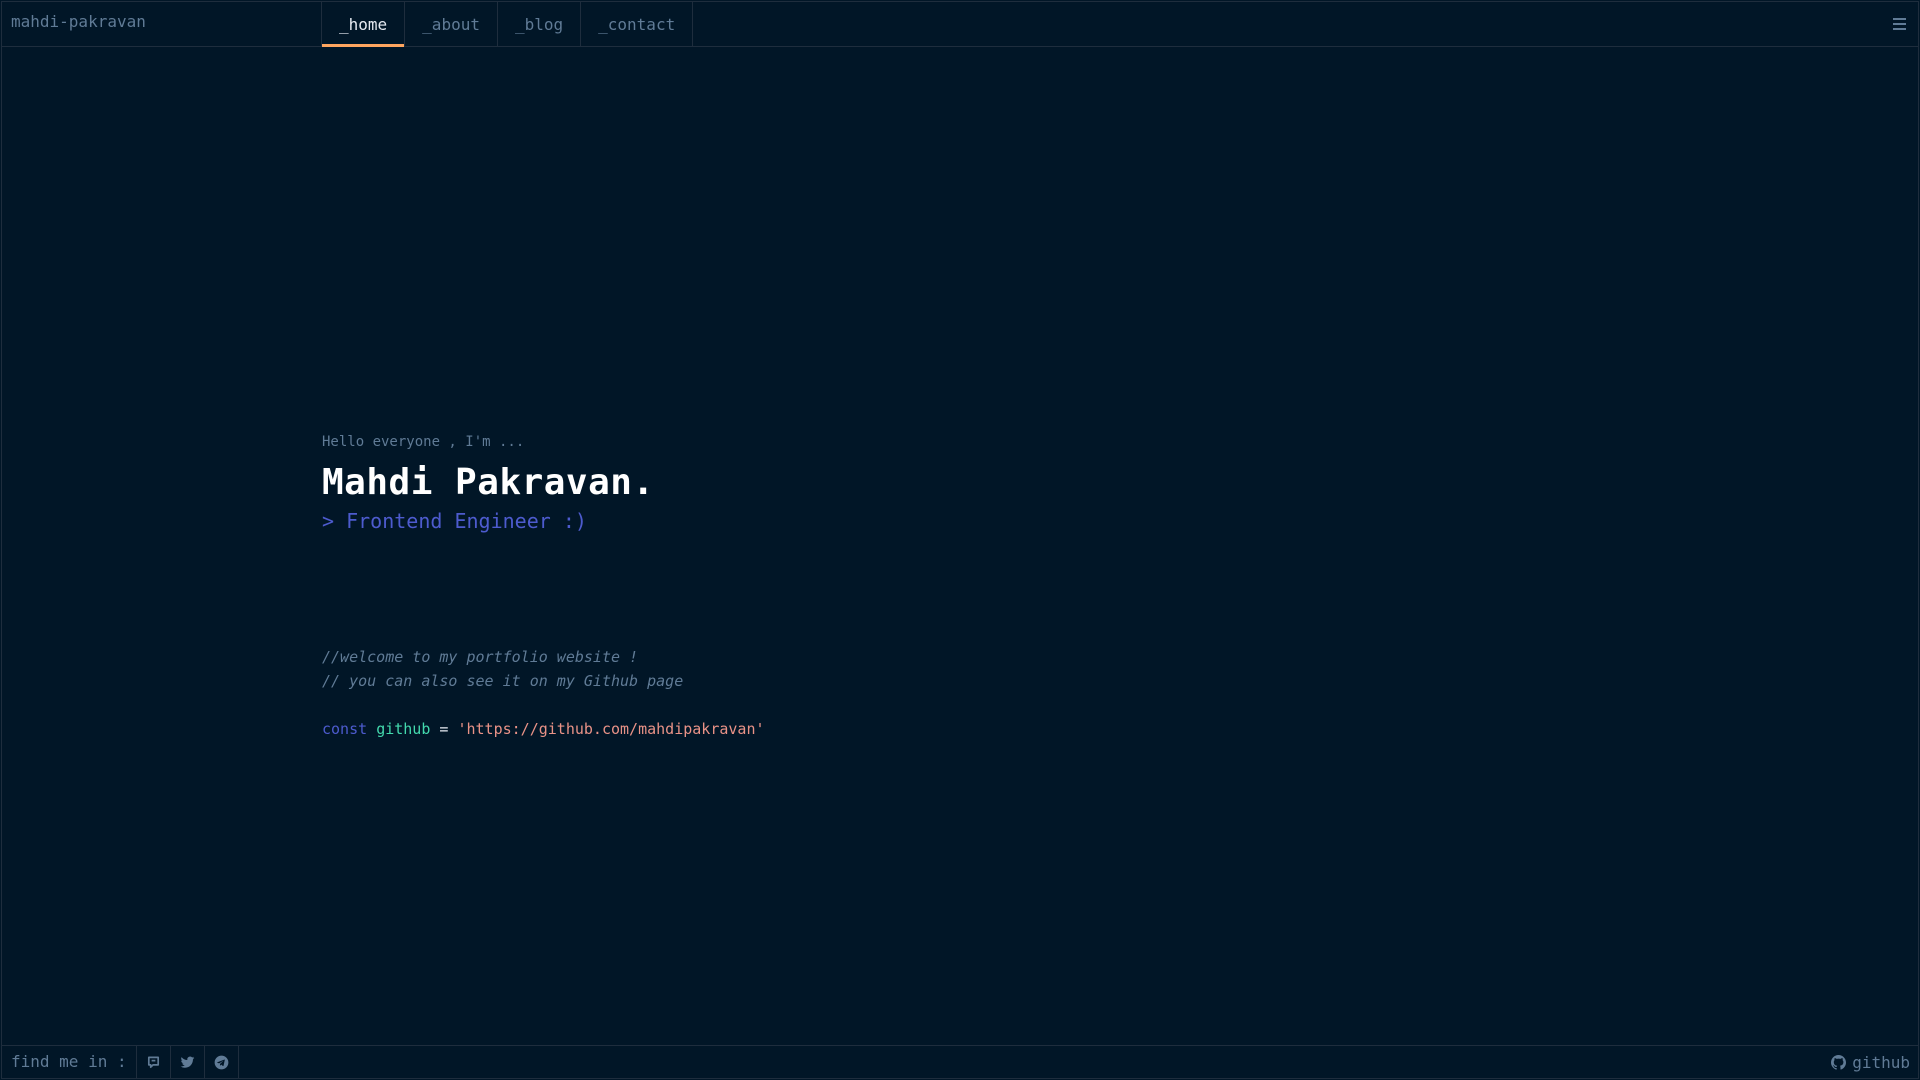 This screenshot has height=1080, width=1920. I want to click on tab-about: _about, so click(451, 24).